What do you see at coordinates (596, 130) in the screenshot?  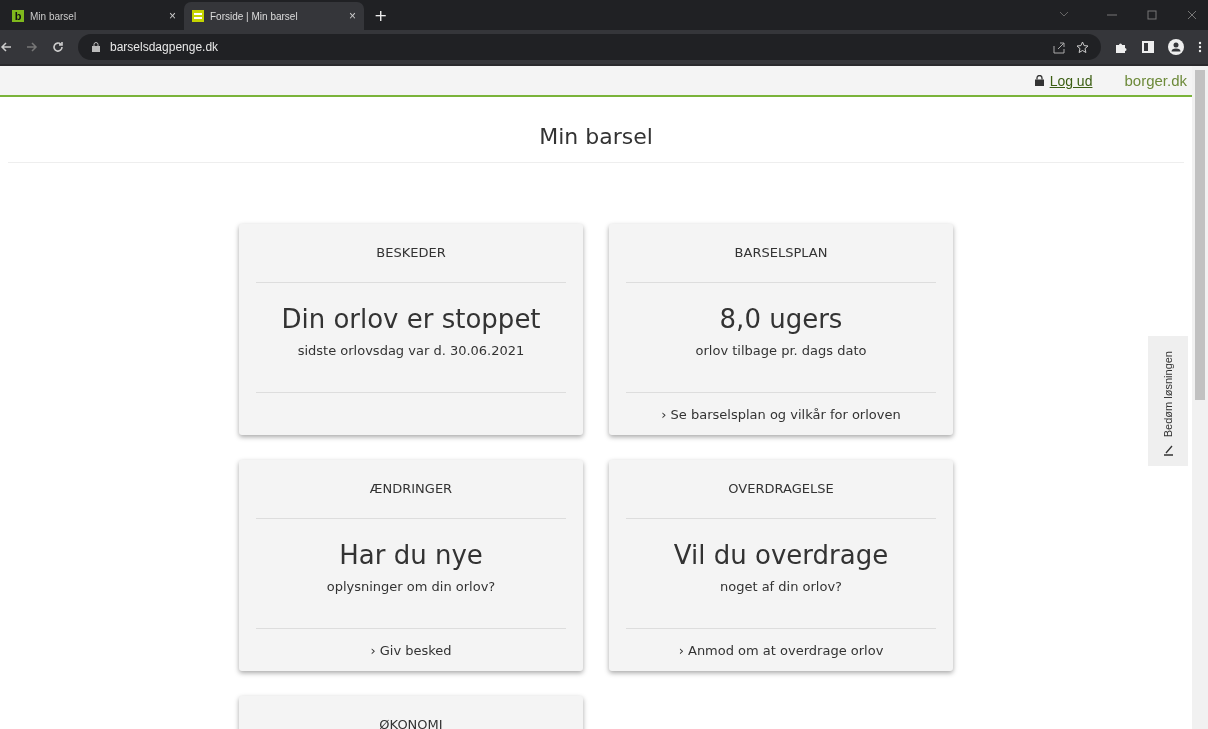 I see `page-title: Min barsel` at bounding box center [596, 130].